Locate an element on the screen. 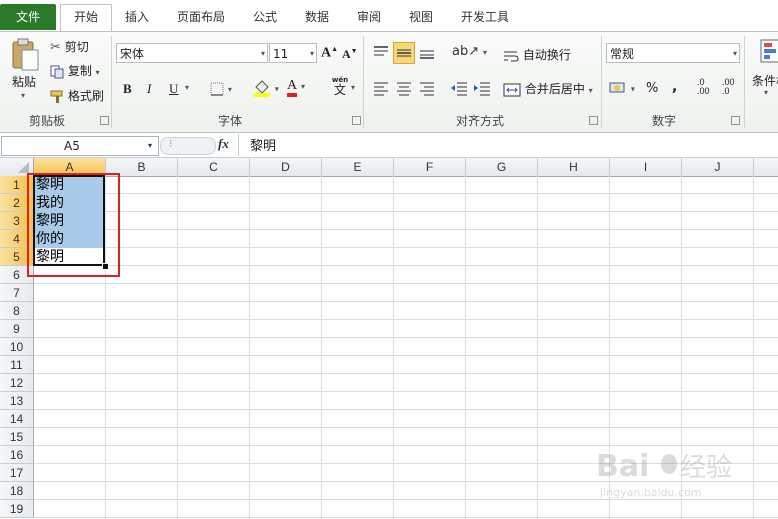 This screenshot has height=519, width=778. name-box: A5 ▾ is located at coordinates (80, 146).